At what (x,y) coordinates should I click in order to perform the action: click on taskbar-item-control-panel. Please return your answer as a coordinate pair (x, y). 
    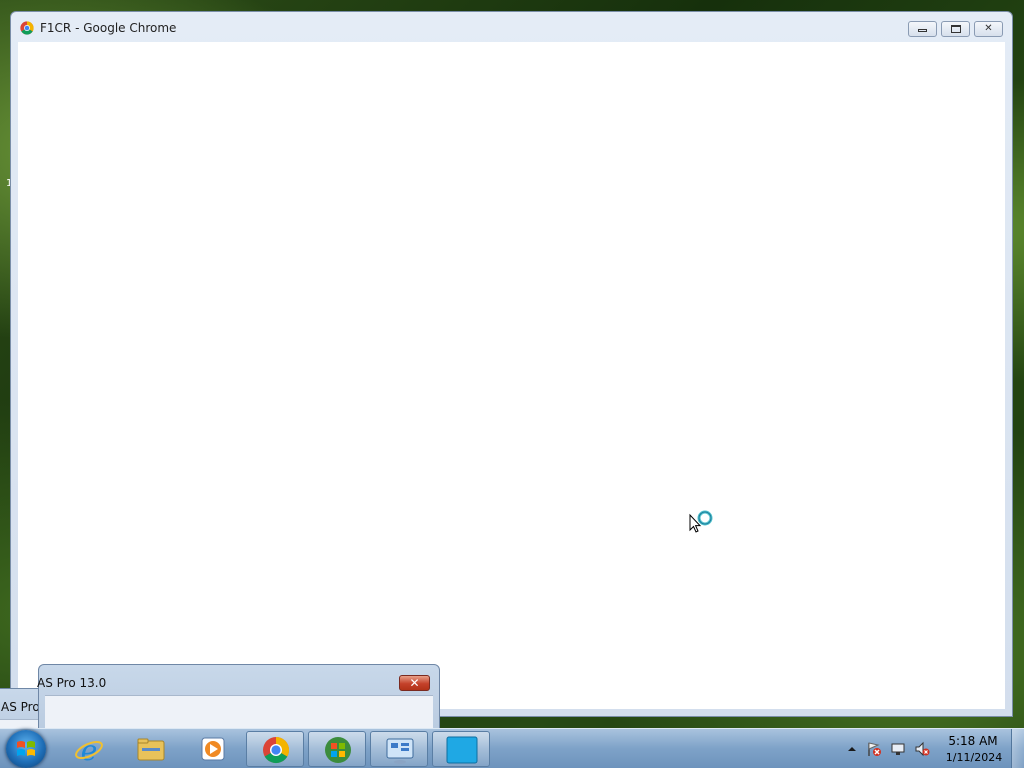
    Looking at the image, I should click on (399, 749).